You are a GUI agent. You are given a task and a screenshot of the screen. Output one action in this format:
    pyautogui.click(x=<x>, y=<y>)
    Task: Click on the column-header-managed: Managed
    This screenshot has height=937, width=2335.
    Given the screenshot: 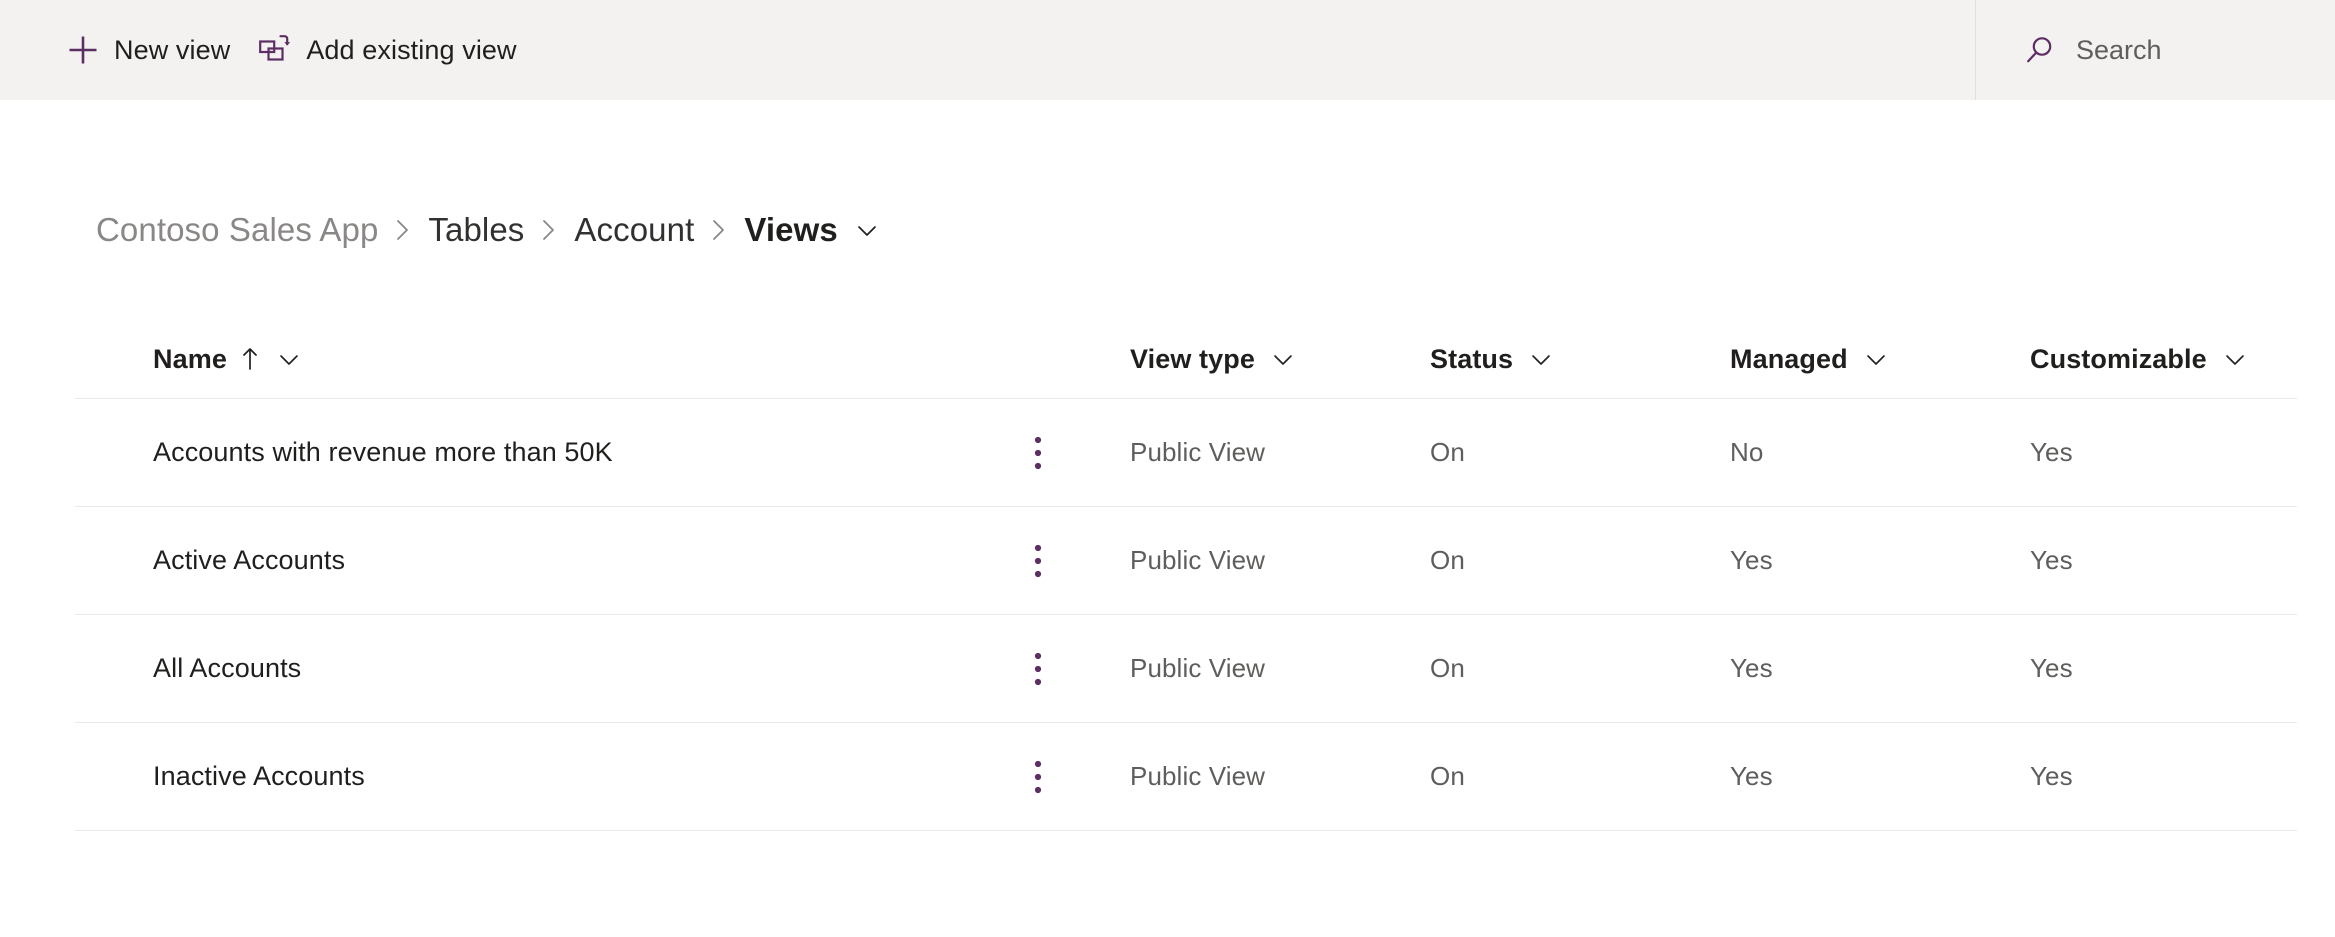 What is the action you would take?
    pyautogui.click(x=1810, y=359)
    